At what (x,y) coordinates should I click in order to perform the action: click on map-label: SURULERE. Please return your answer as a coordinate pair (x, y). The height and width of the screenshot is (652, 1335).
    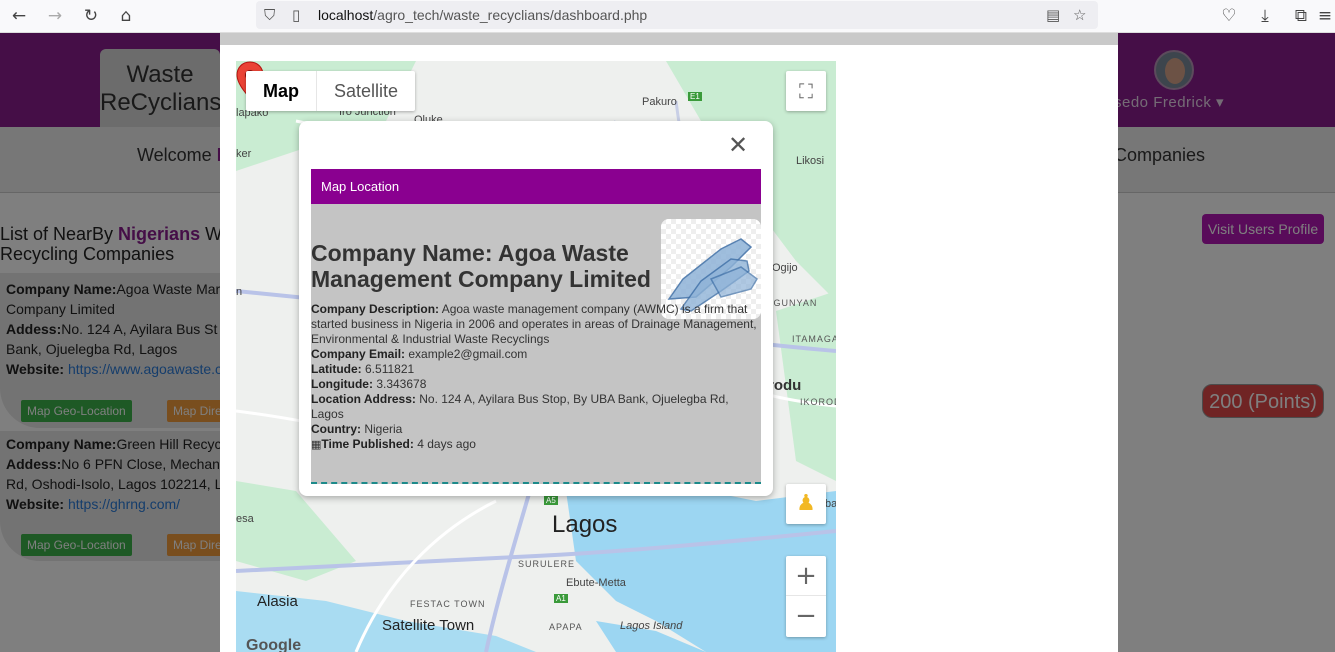
    Looking at the image, I should click on (547, 564).